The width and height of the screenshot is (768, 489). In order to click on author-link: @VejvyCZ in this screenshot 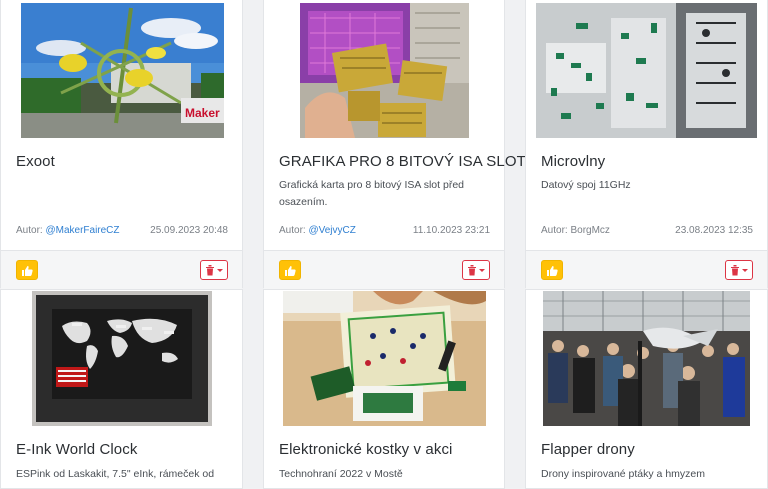, I will do `click(331, 230)`.